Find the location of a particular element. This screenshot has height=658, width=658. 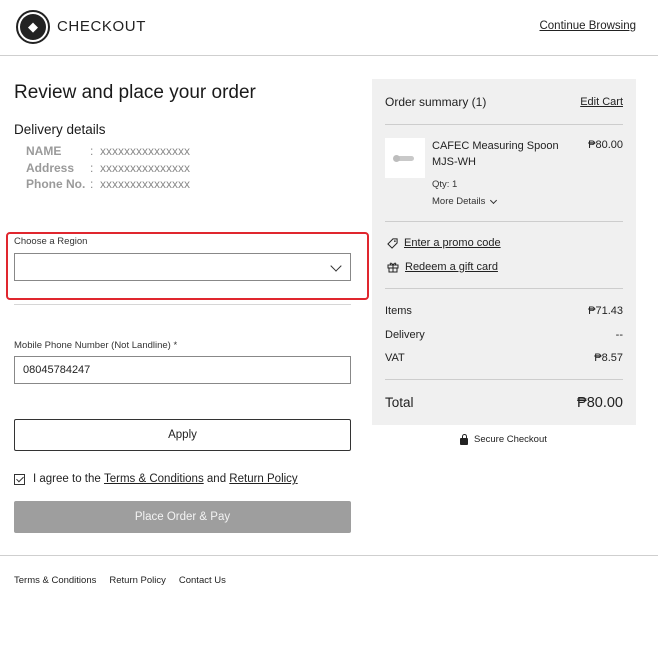

terms-link: Terms & Conditions is located at coordinates (154, 479).